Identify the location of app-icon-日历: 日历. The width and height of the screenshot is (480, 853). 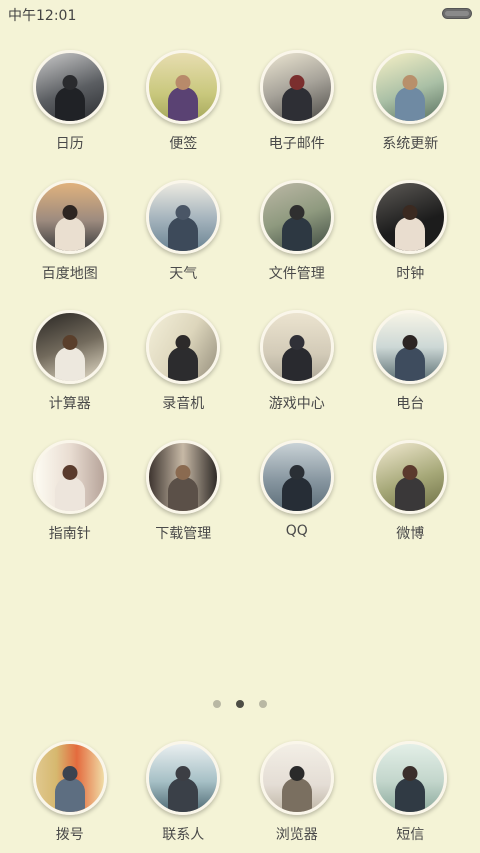
(70, 107).